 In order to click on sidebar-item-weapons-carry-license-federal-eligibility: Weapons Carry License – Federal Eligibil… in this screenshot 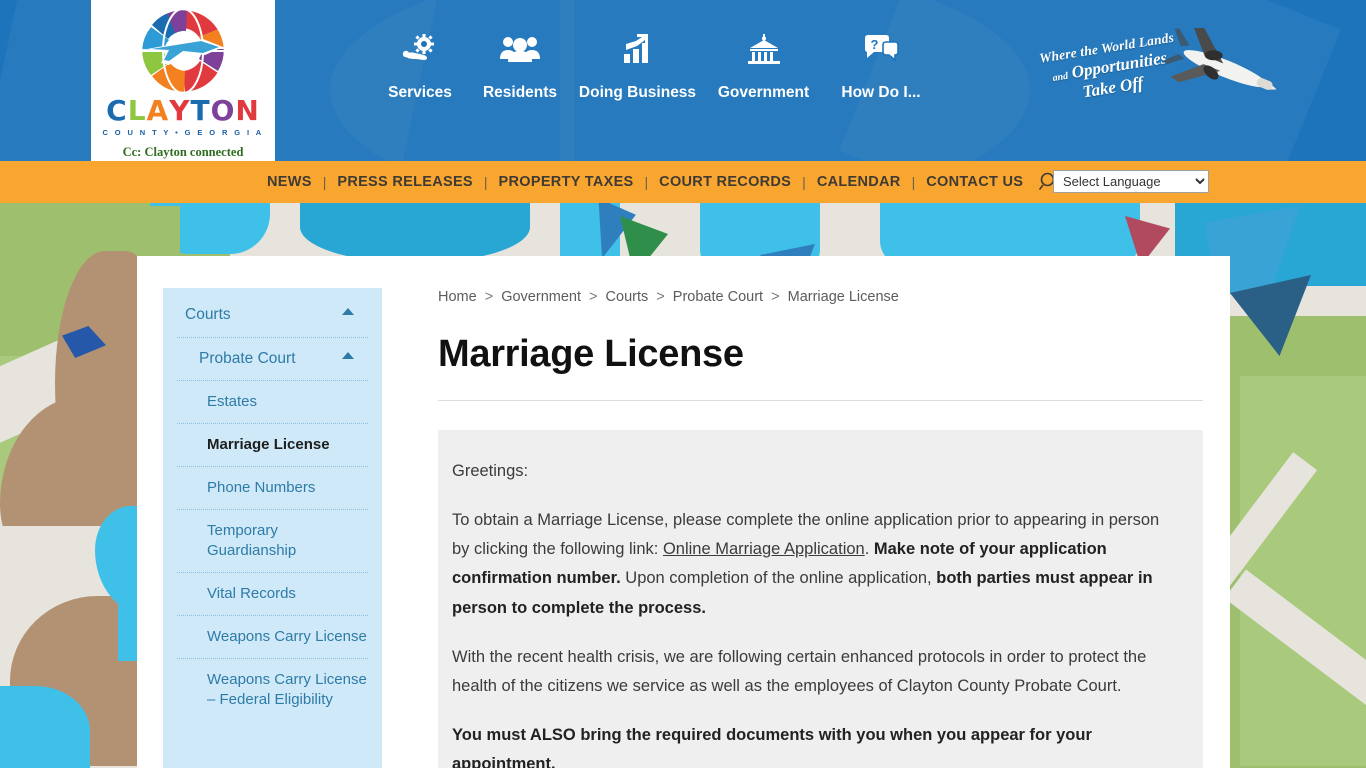, I will do `click(272, 690)`.